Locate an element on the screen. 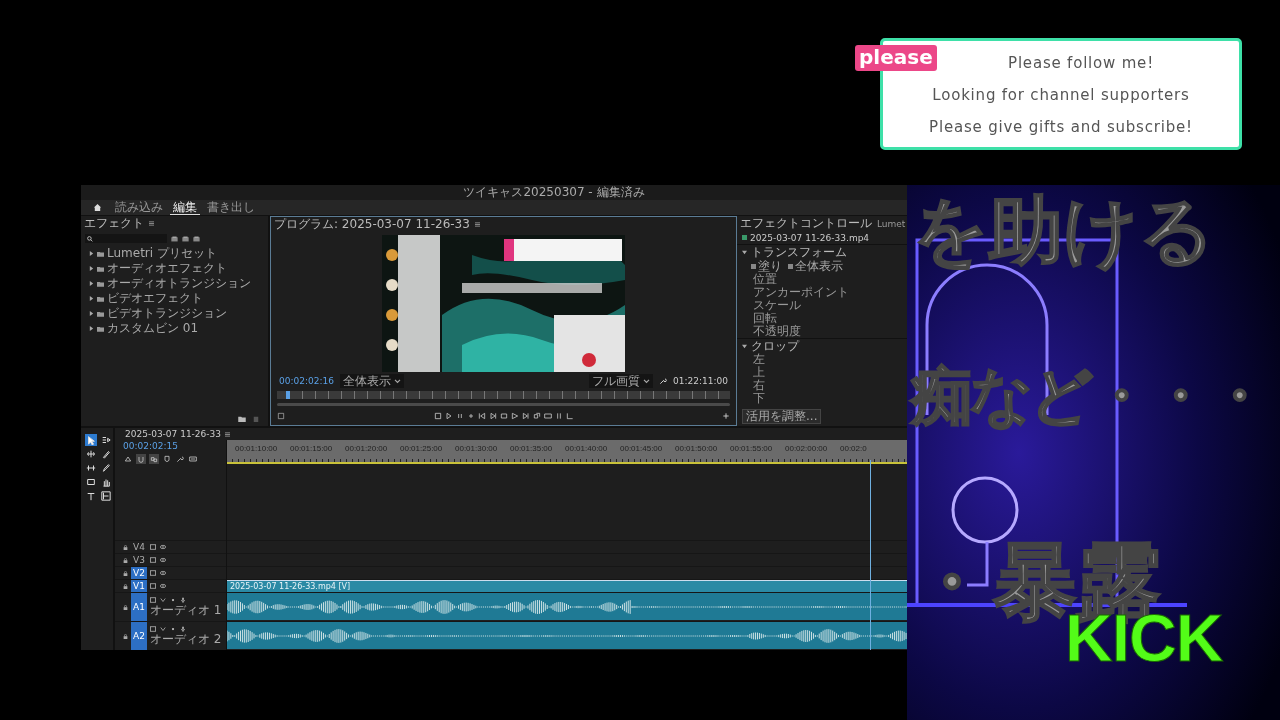 The width and height of the screenshot is (1280, 720). pause-bars-icon is located at coordinates (459, 416).